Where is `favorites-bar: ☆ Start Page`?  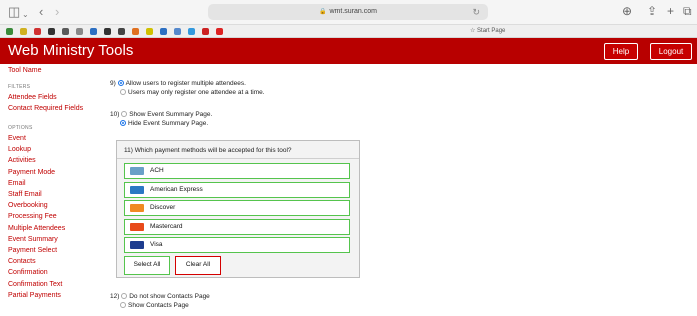 favorites-bar: ☆ Start Page is located at coordinates (348, 31).